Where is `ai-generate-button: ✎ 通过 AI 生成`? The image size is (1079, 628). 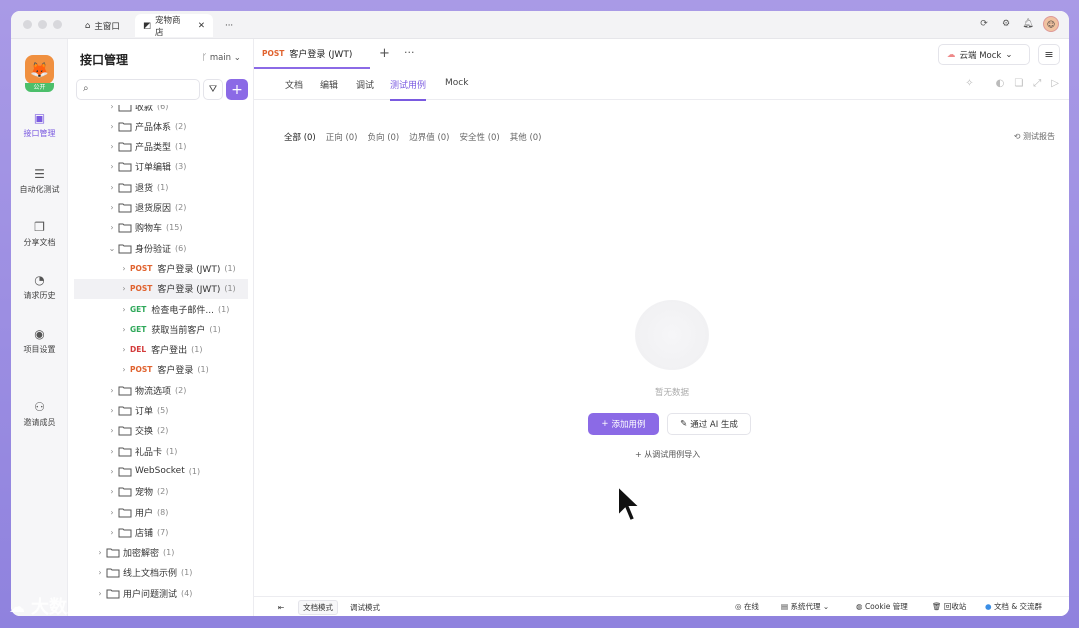
ai-generate-button: ✎ 通过 AI 生成 is located at coordinates (709, 424).